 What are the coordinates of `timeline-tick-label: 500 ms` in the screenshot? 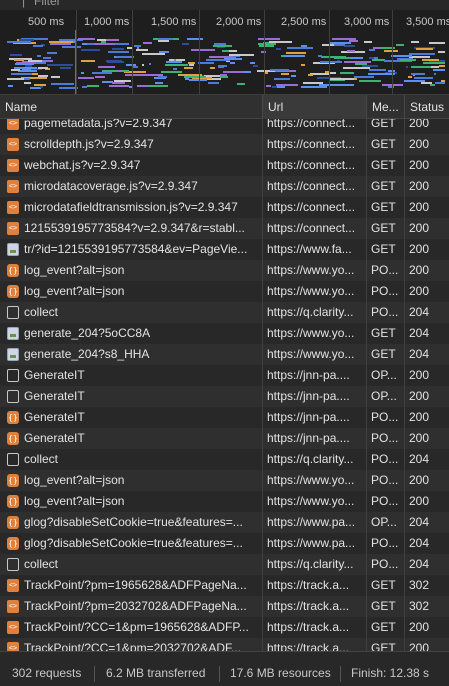 It's located at (46, 22).